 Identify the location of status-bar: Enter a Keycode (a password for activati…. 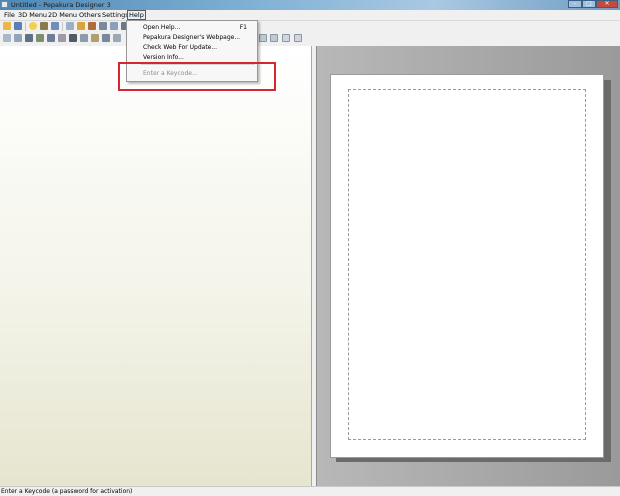
(310, 491).